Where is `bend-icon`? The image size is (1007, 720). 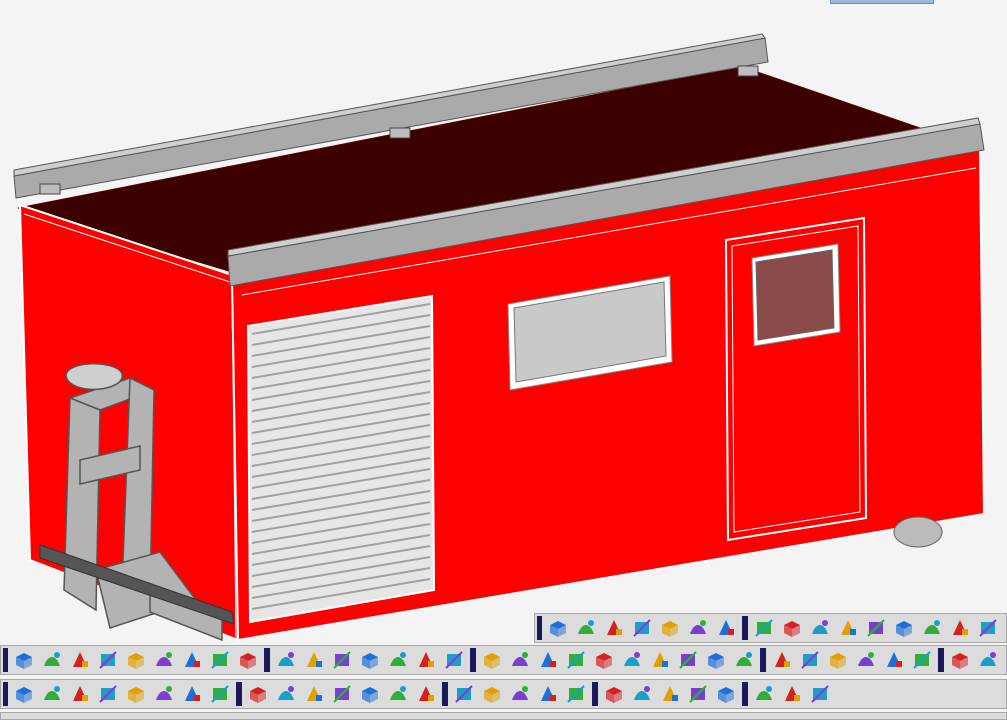
bend-icon is located at coordinates (192, 660).